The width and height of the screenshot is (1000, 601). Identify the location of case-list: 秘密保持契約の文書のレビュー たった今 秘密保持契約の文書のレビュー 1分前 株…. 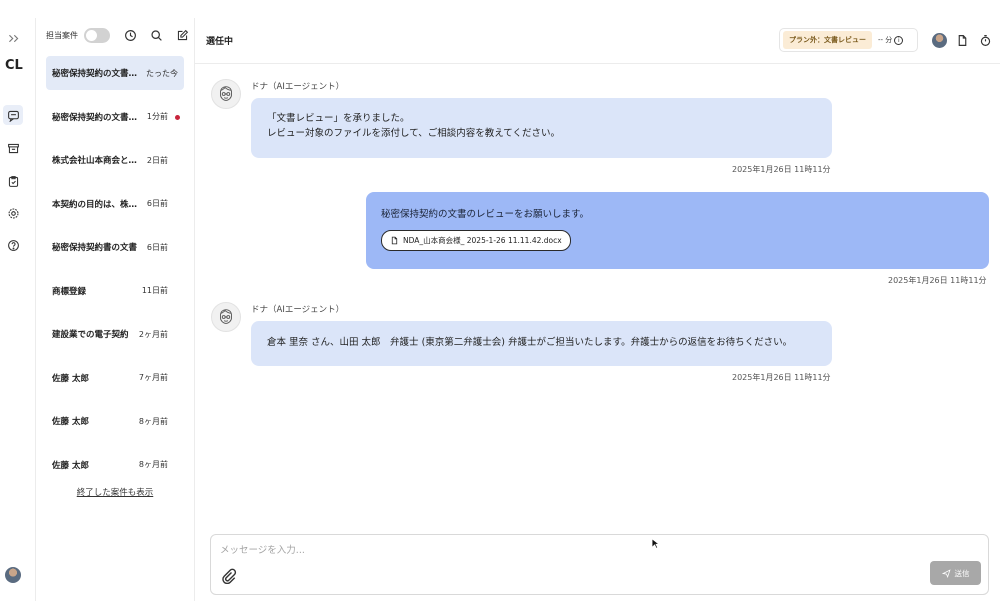
(115, 275).